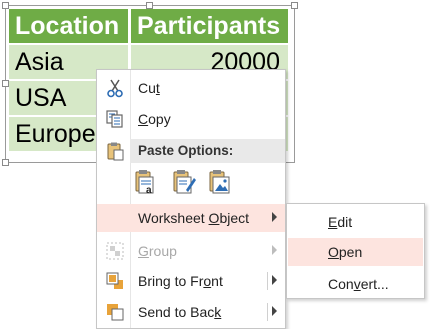 The height and width of the screenshot is (329, 430). Describe the element at coordinates (5, 5) in the screenshot. I see `resize-handle-top-left` at that location.